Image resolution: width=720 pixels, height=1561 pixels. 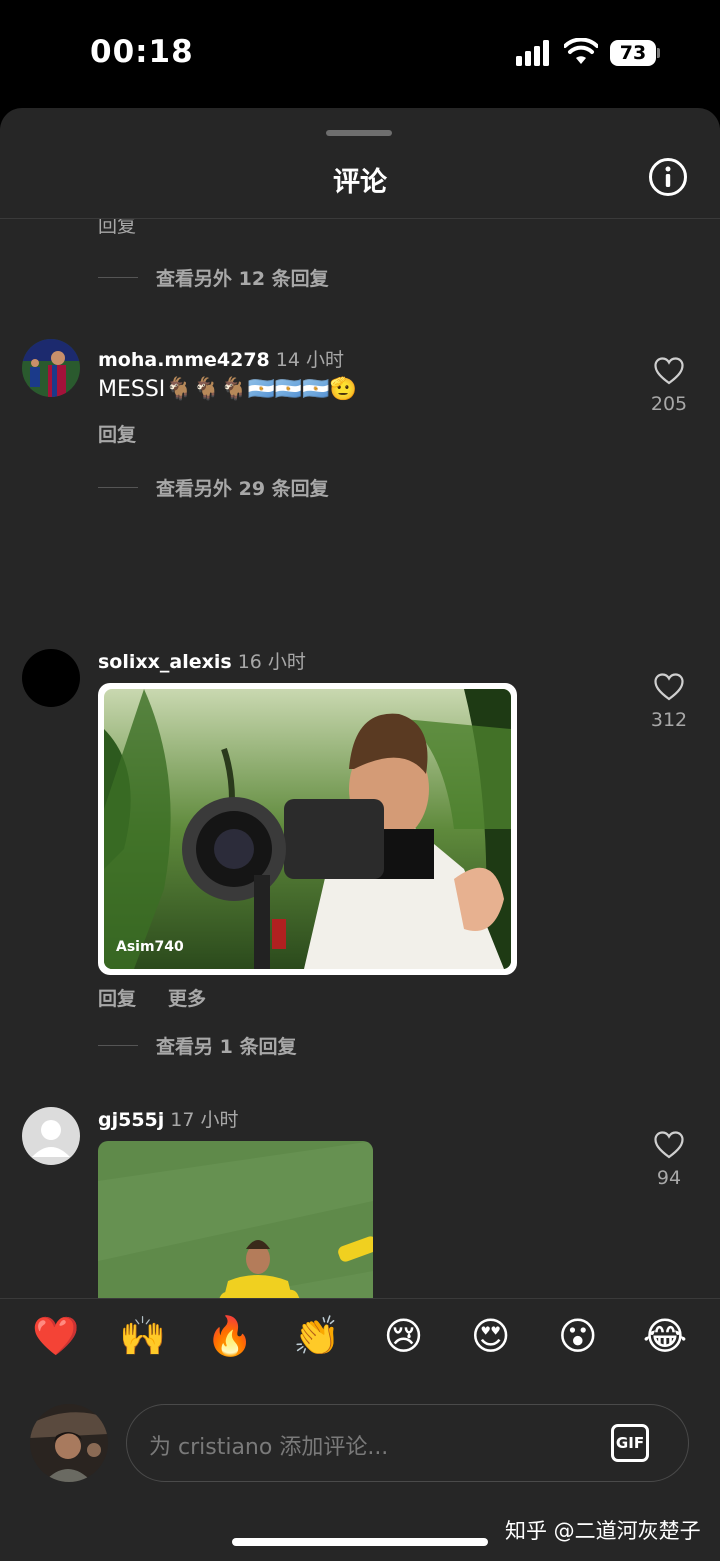 I want to click on gif-attachment, so click(x=235, y=1219).